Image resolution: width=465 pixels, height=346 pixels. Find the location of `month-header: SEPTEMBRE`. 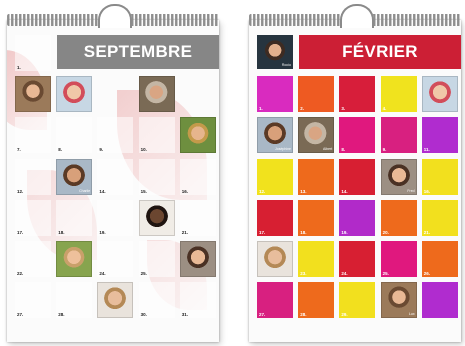

month-header: SEPTEMBRE is located at coordinates (138, 52).